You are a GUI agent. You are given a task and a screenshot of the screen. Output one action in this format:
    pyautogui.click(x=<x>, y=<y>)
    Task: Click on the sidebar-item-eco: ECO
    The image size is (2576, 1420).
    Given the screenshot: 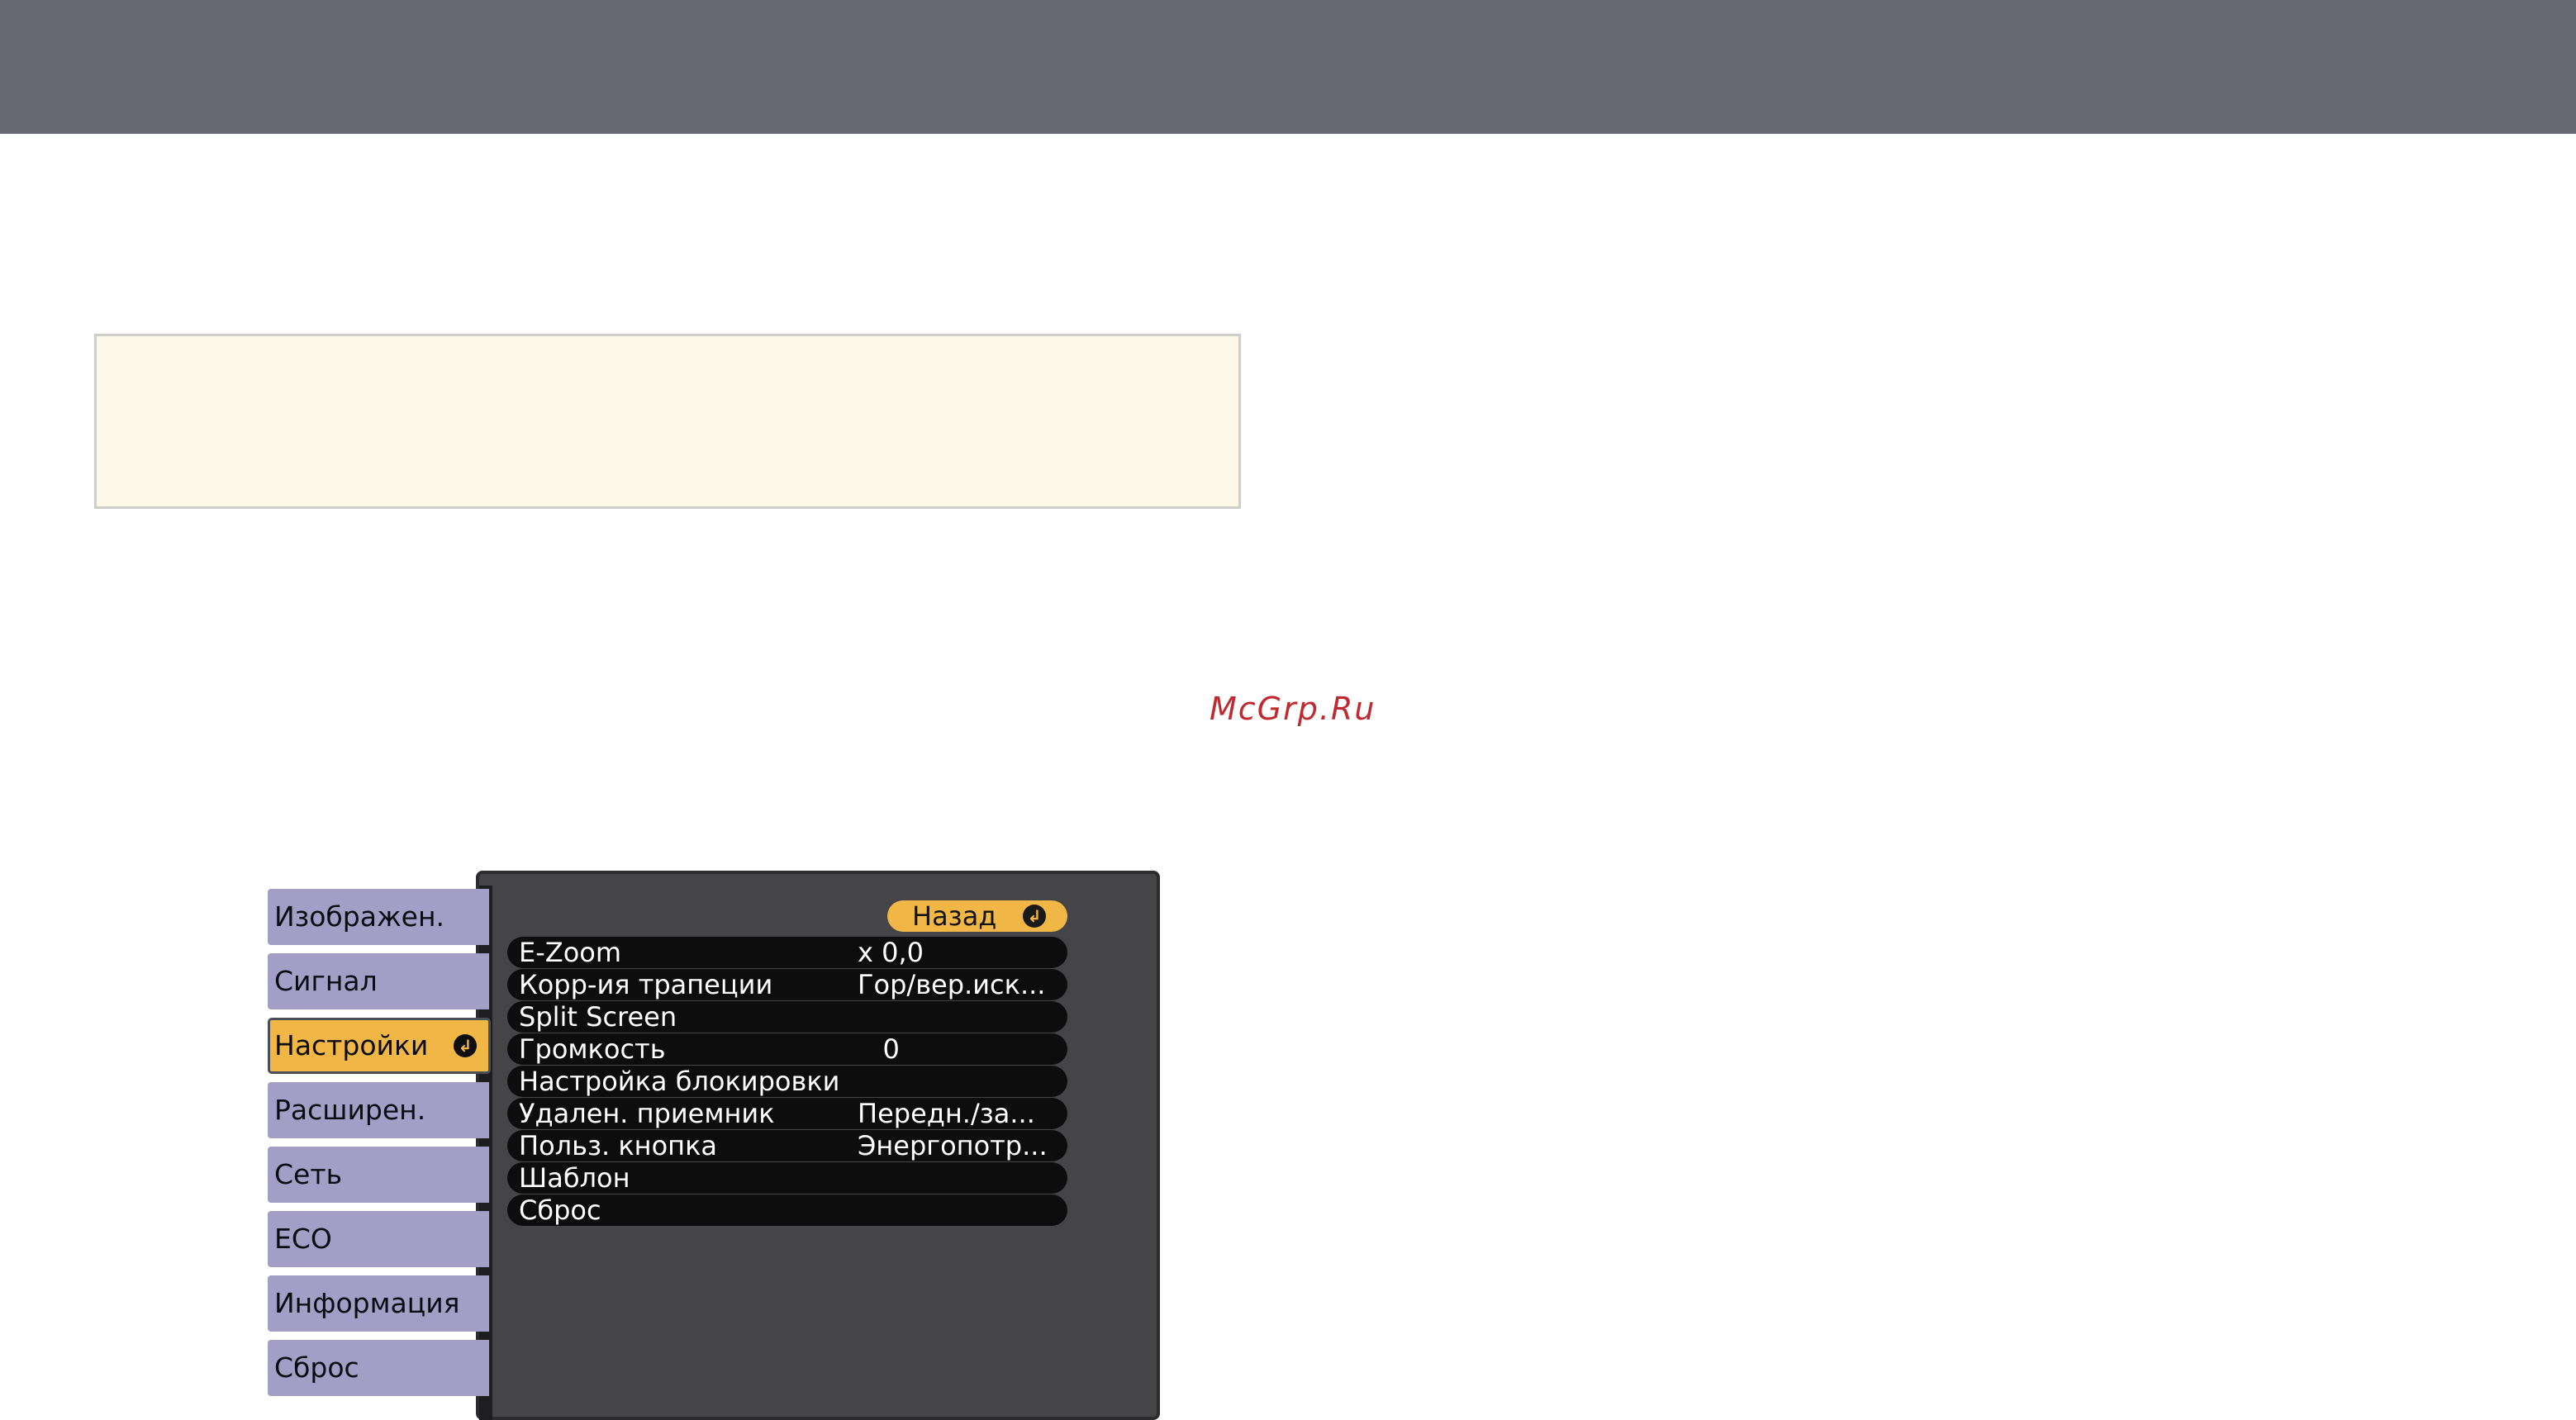 What is the action you would take?
    pyautogui.click(x=378, y=1239)
    